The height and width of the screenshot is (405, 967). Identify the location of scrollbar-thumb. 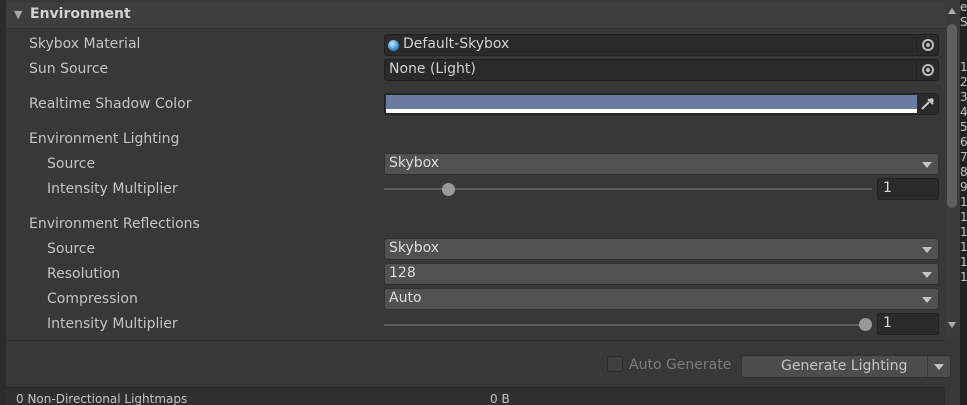
(952, 116).